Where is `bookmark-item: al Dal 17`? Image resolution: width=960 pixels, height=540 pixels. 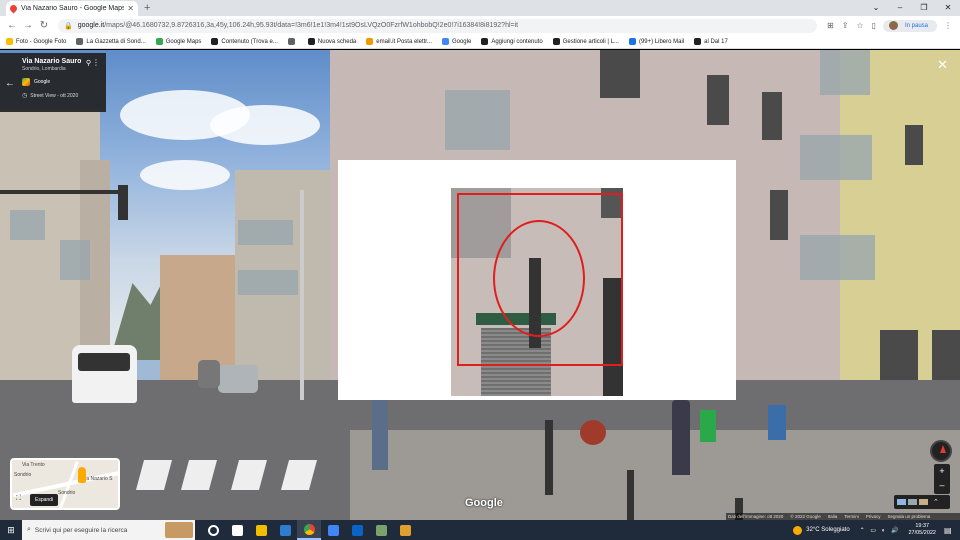 bookmark-item: al Dal 17 is located at coordinates (711, 41).